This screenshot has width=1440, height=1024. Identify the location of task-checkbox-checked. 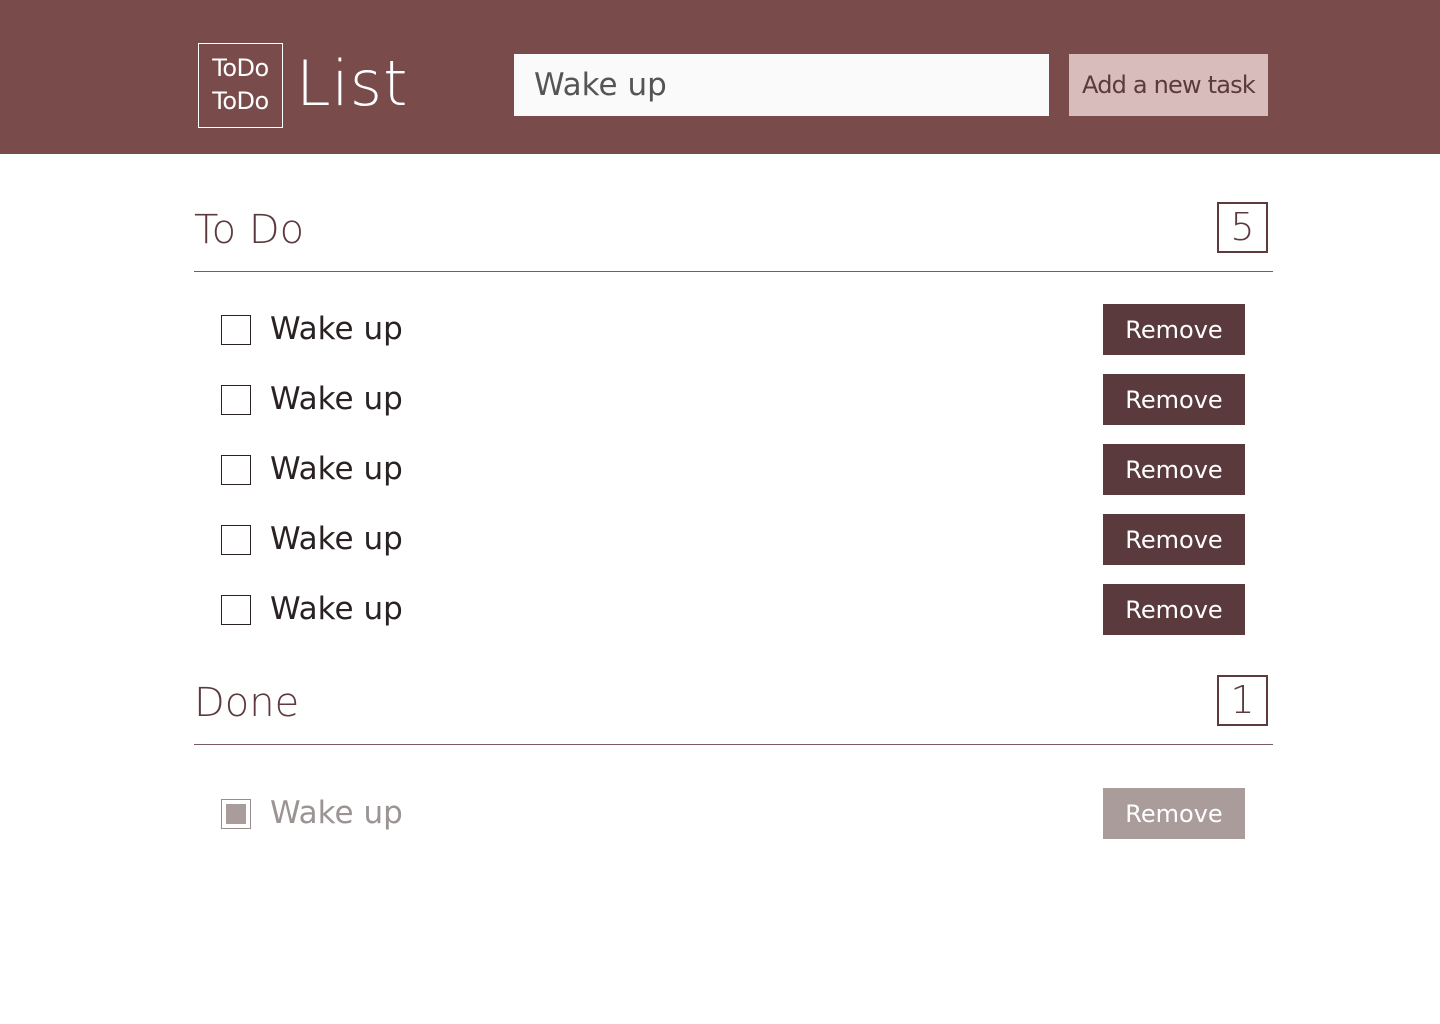
(236, 814).